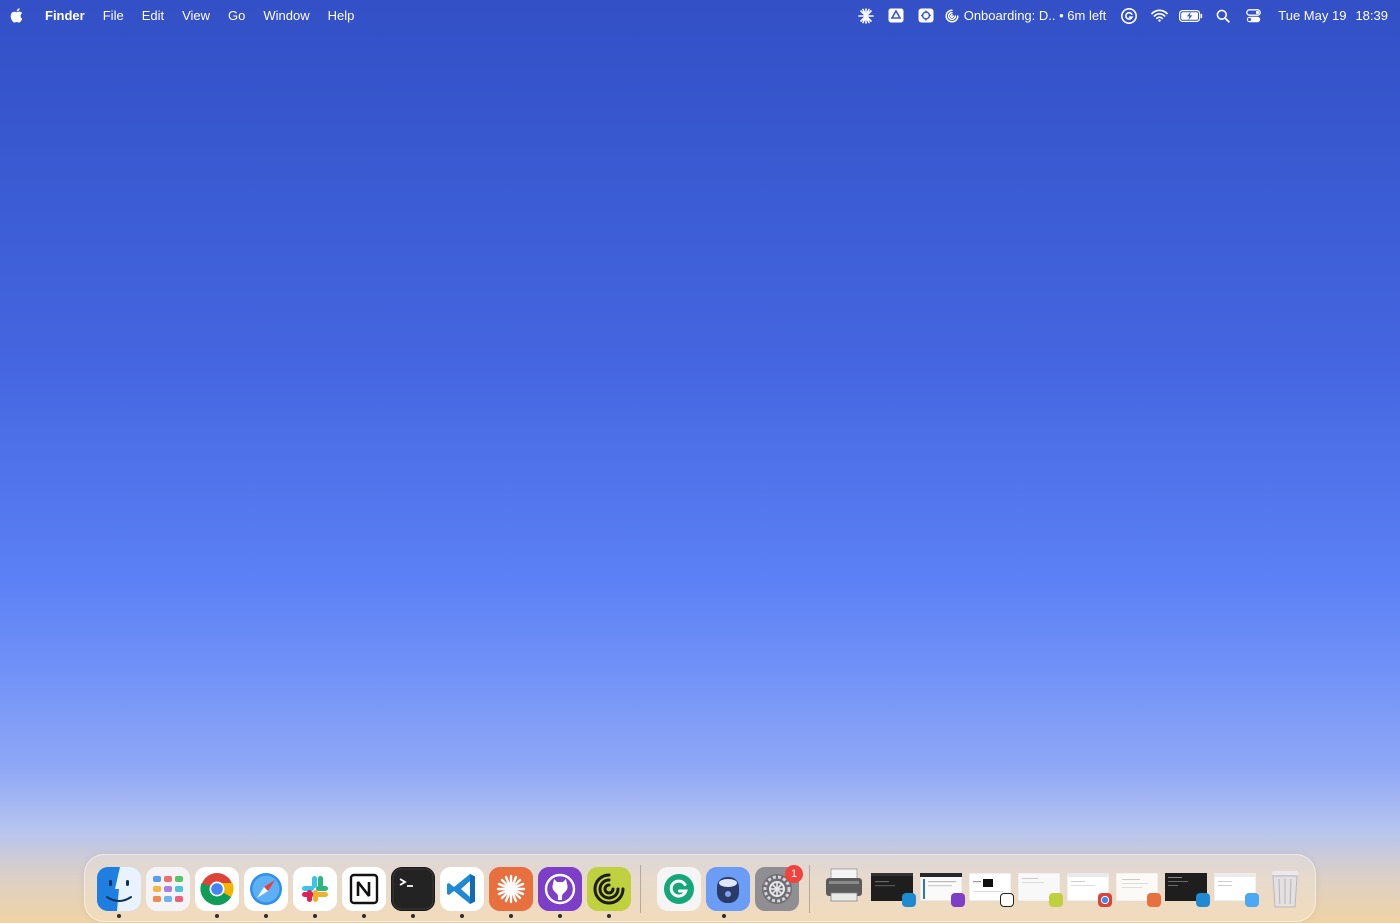  I want to click on dock-app-spiral, so click(609, 889).